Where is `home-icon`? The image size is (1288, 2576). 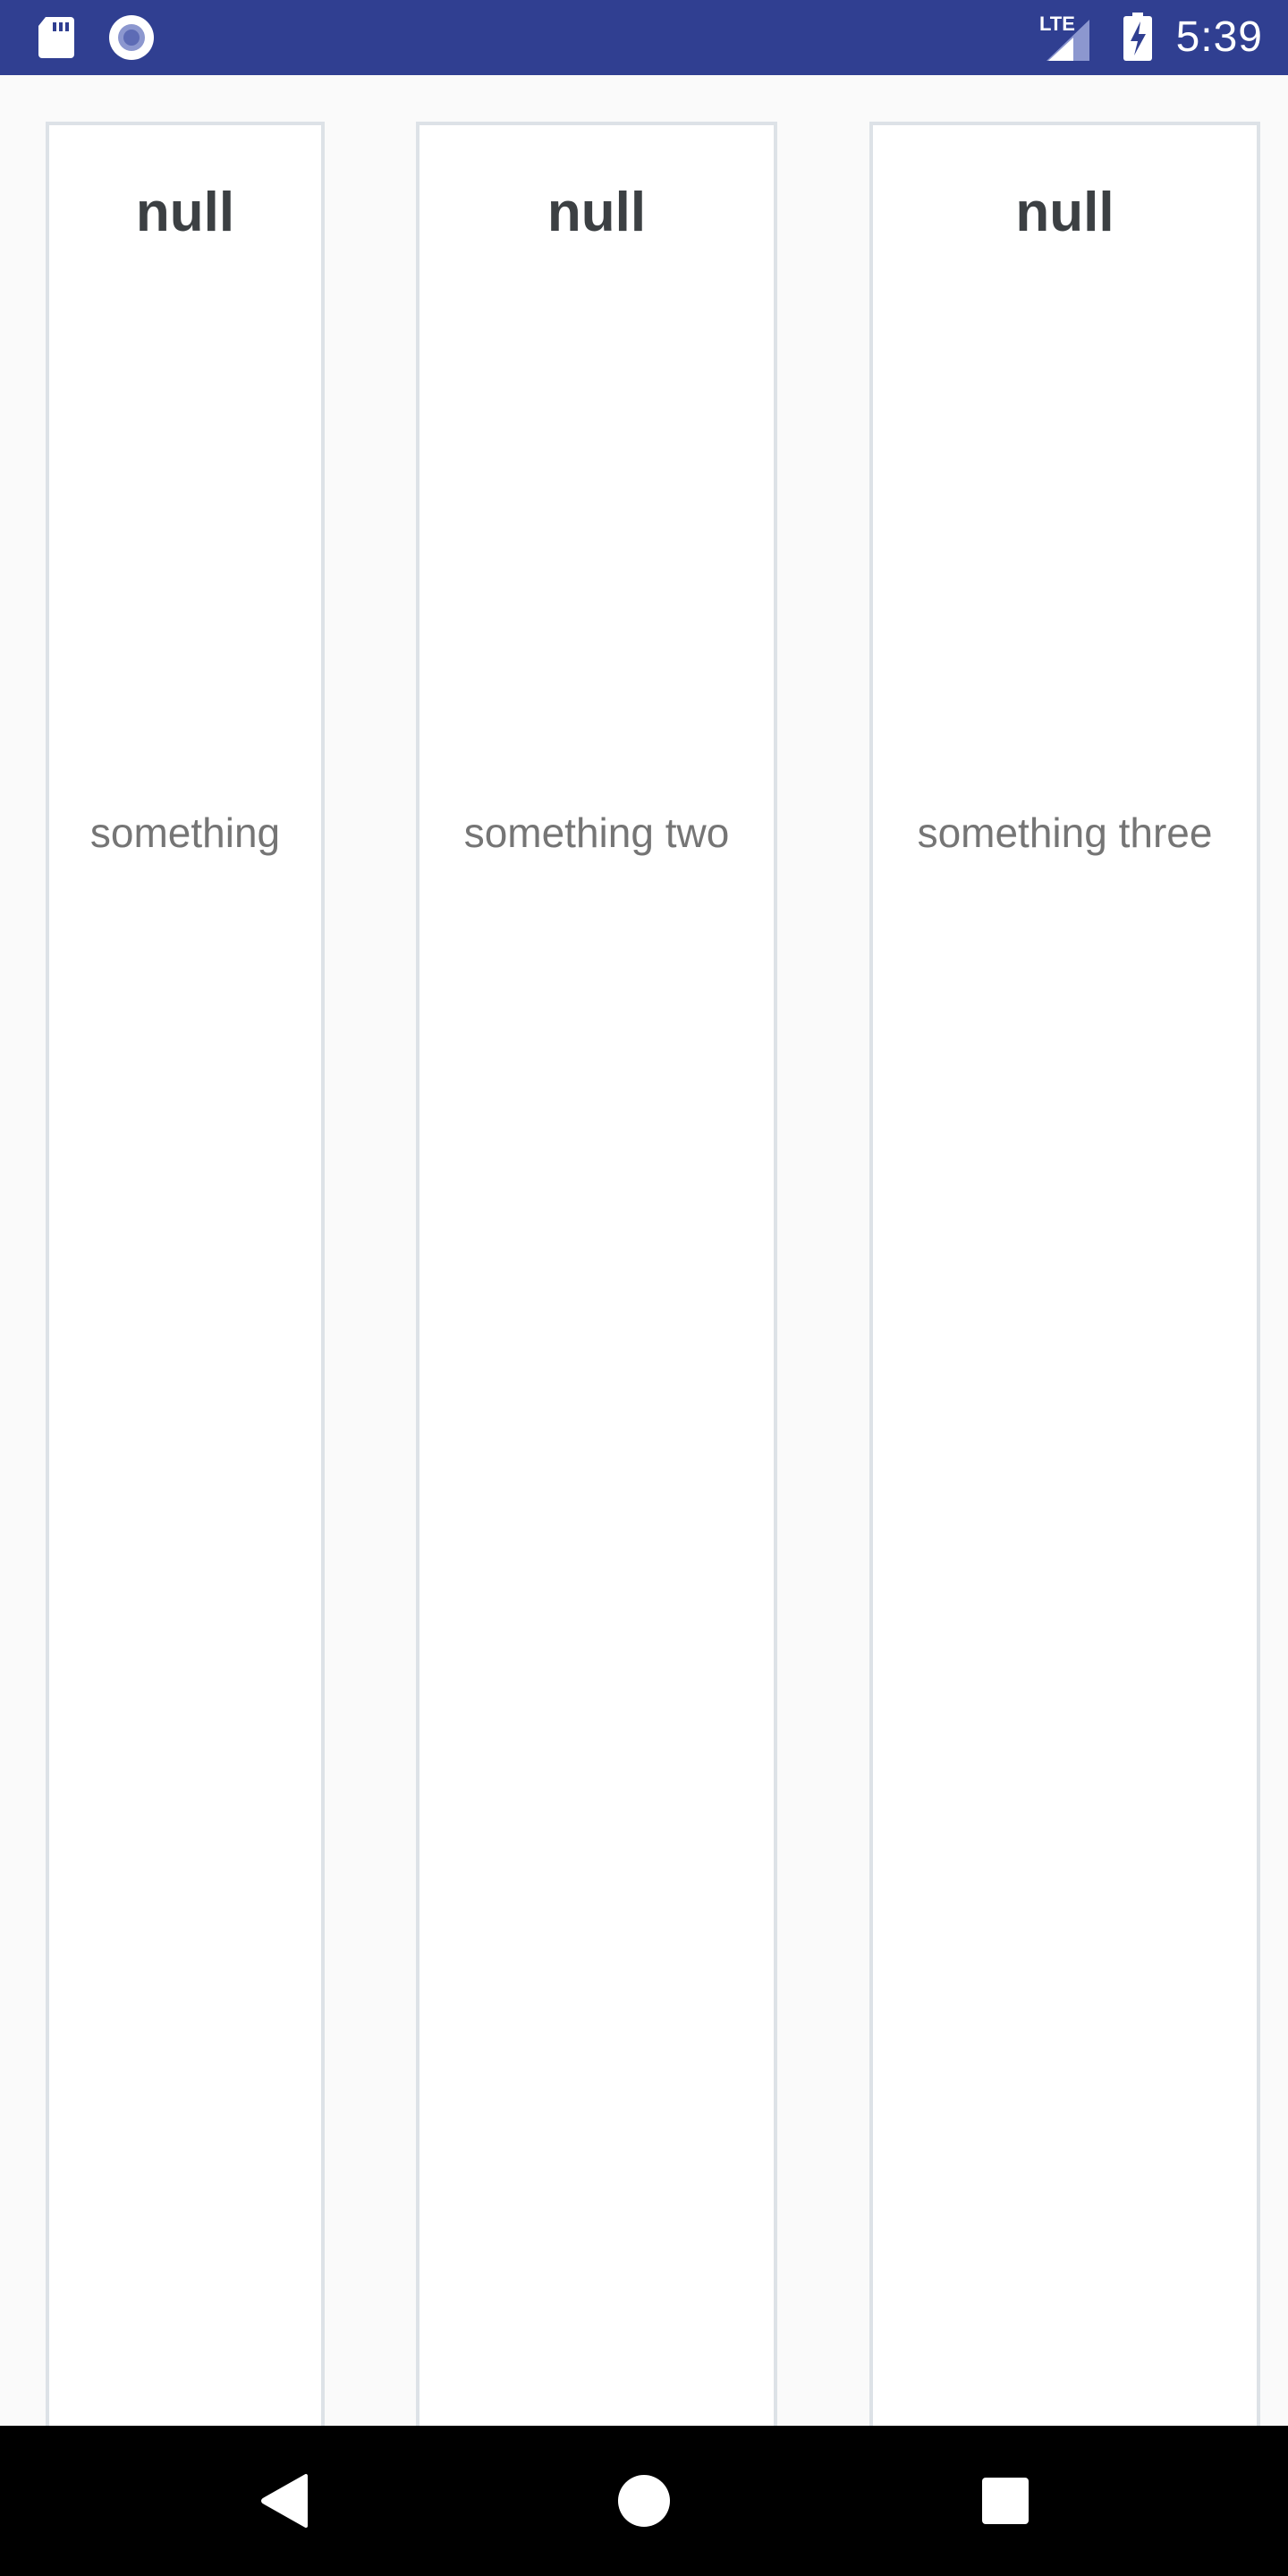
home-icon is located at coordinates (644, 2501).